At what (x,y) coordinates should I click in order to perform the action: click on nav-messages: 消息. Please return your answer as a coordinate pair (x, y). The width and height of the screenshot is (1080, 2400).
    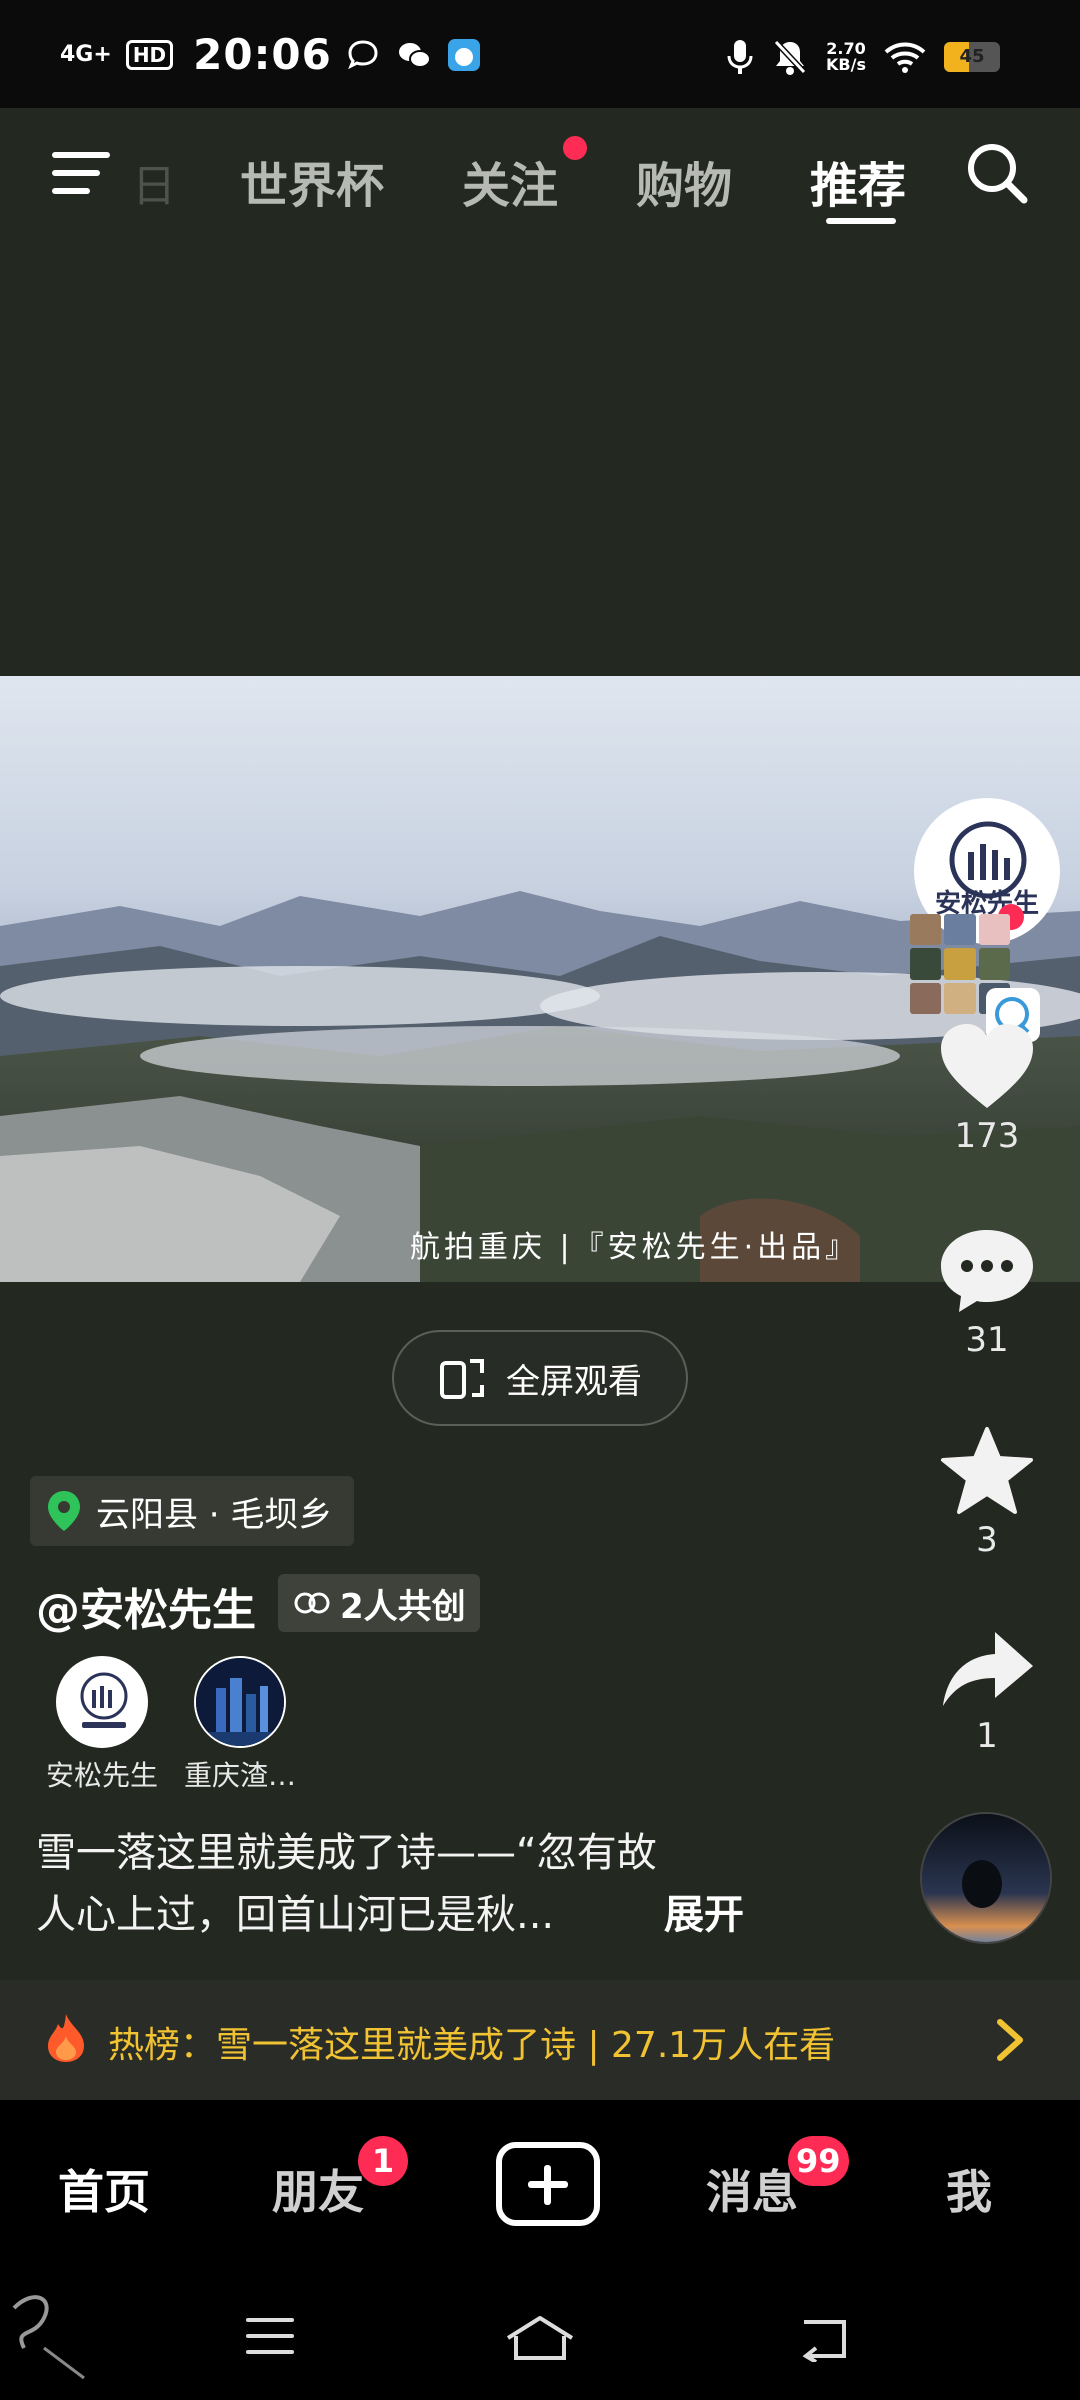
    Looking at the image, I should click on (752, 2189).